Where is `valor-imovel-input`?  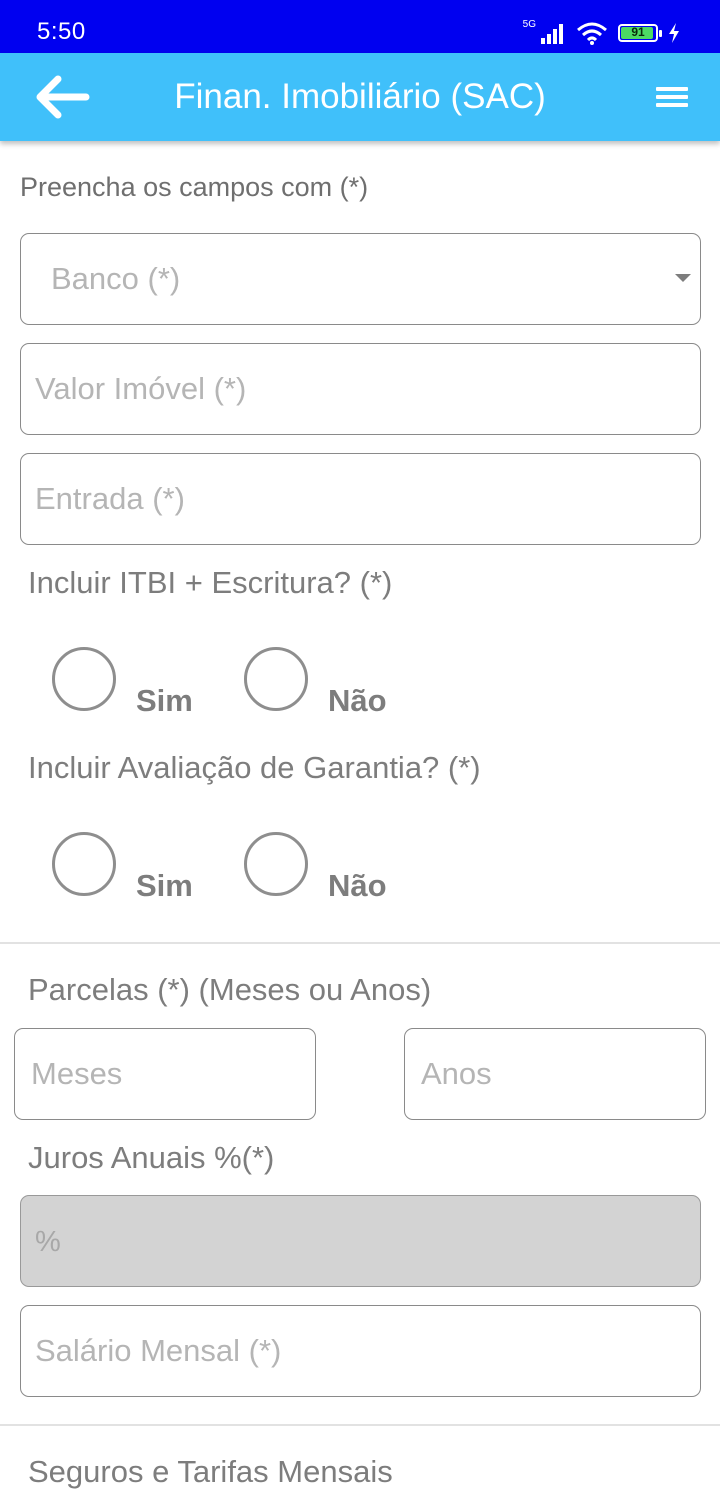 valor-imovel-input is located at coordinates (360, 389).